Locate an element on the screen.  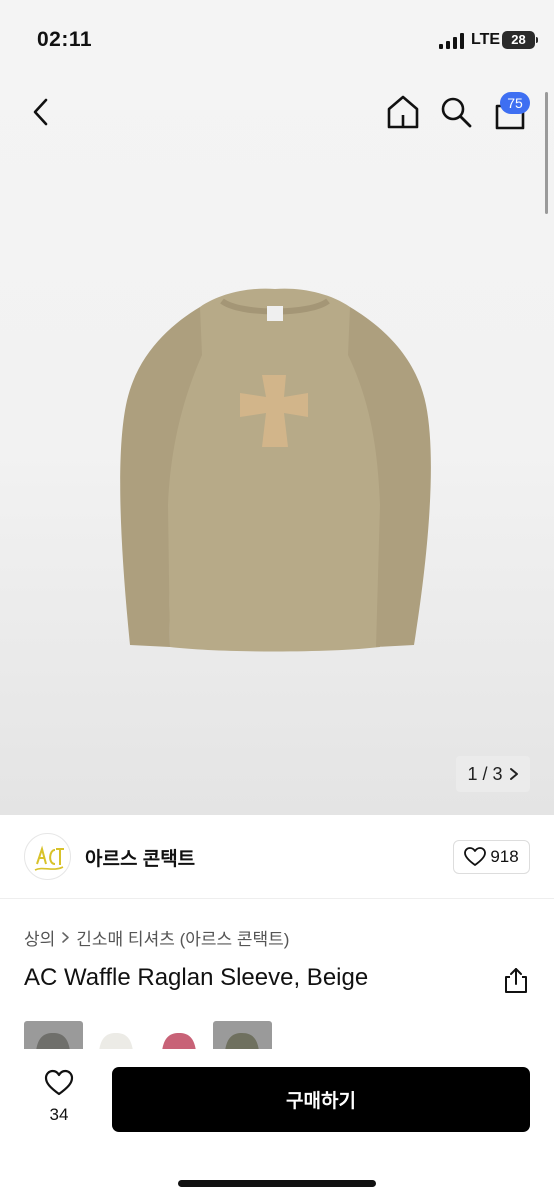
search-button is located at coordinates (456, 112).